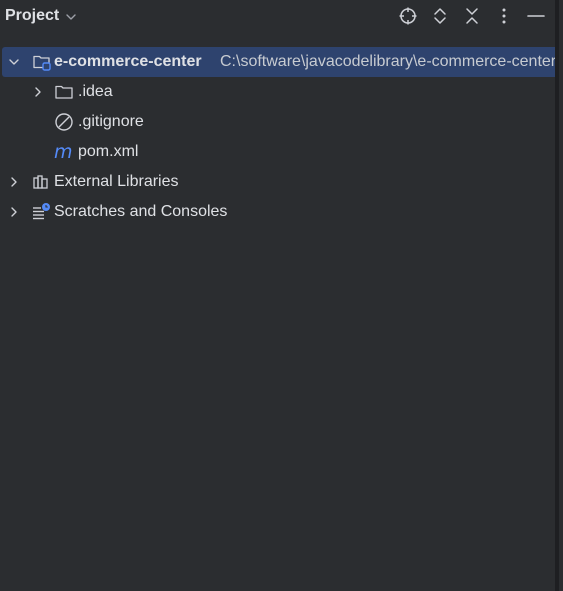 The height and width of the screenshot is (591, 563). What do you see at coordinates (408, 16) in the screenshot?
I see `locate-icon` at bounding box center [408, 16].